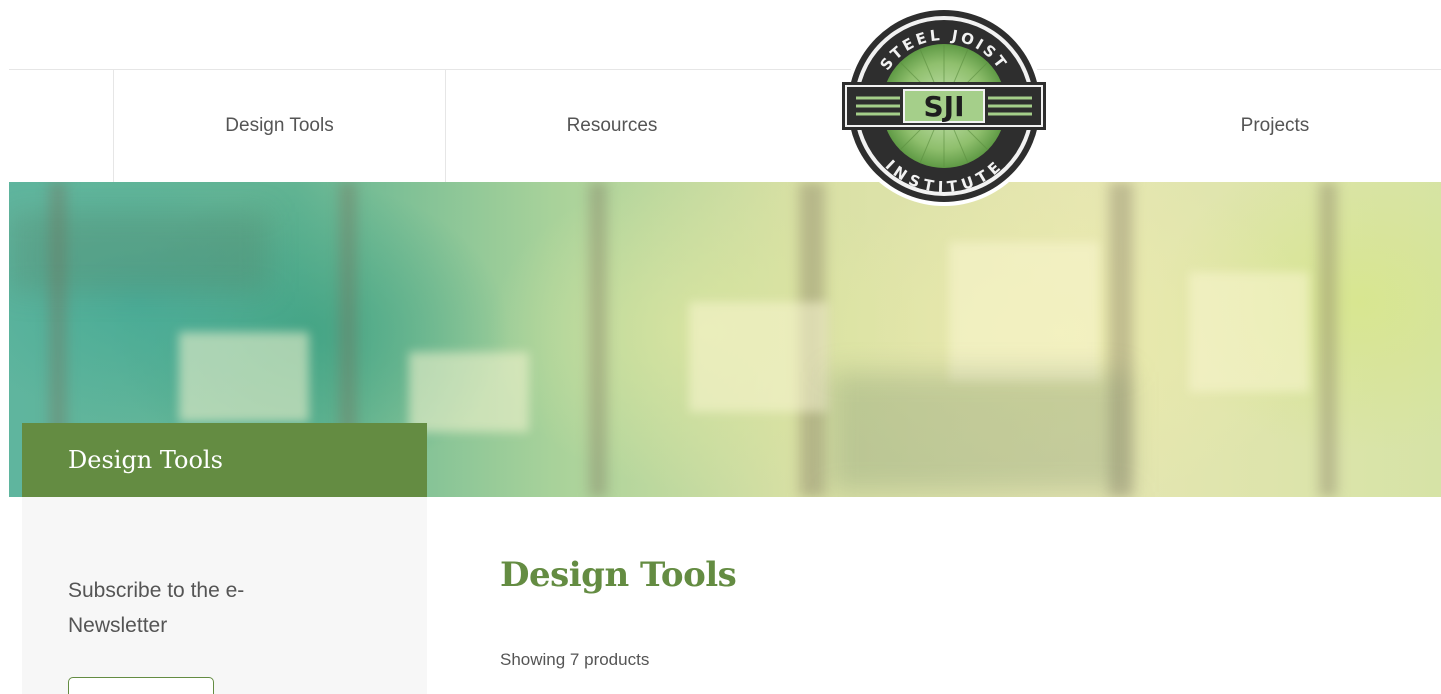 Image resolution: width=1441 pixels, height=694 pixels. I want to click on nav-item-resources: Resources, so click(612, 126).